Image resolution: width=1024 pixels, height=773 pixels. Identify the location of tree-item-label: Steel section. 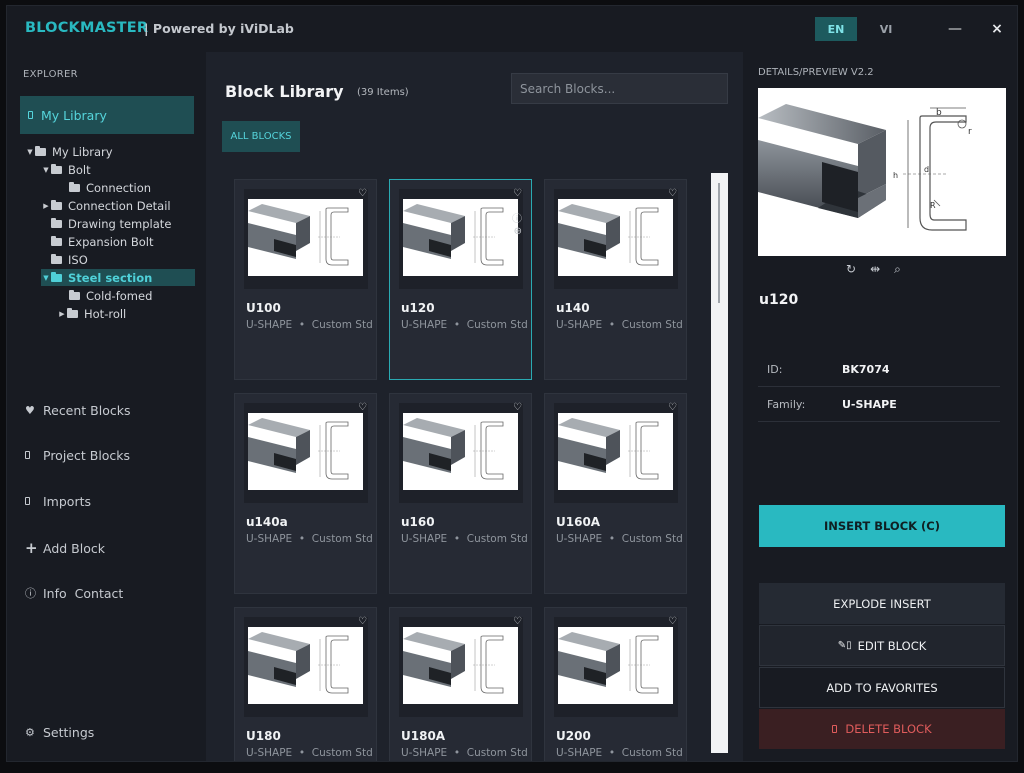
(110, 277).